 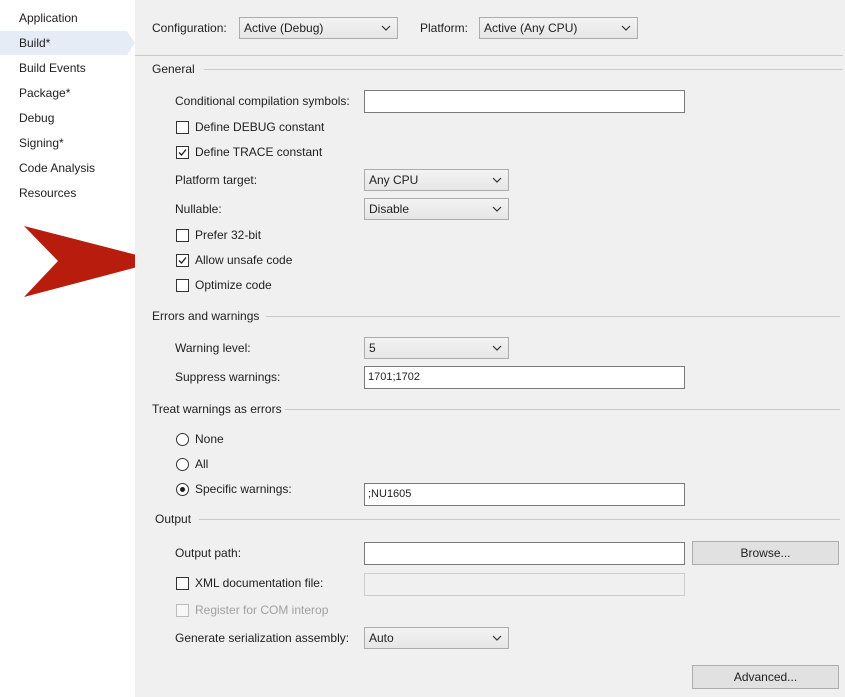 I want to click on output-path-label: Output path:, so click(x=208, y=553).